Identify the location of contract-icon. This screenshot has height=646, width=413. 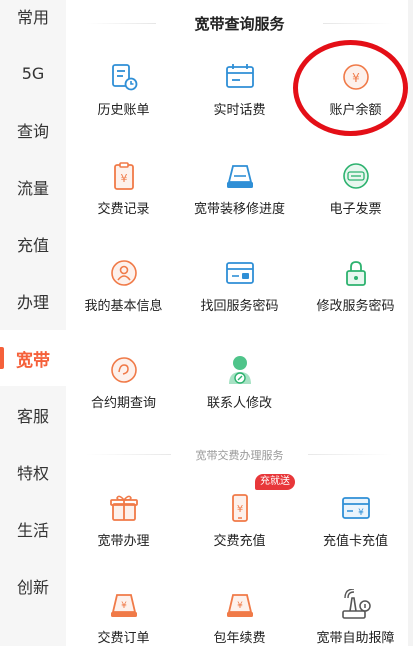
(124, 370).